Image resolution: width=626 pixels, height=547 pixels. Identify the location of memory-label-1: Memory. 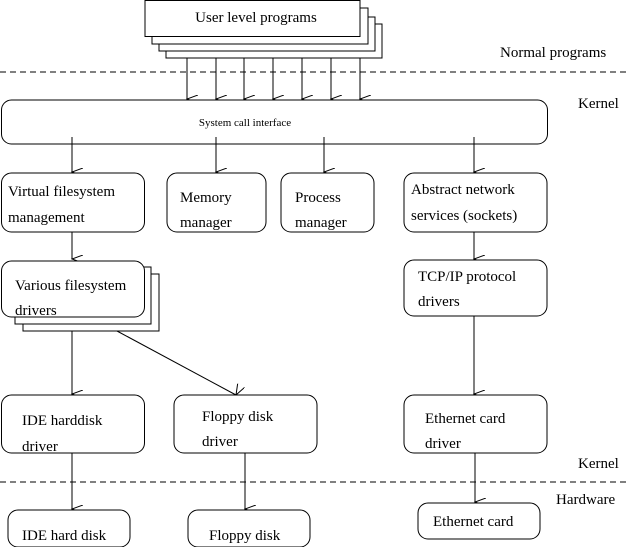
(206, 198).